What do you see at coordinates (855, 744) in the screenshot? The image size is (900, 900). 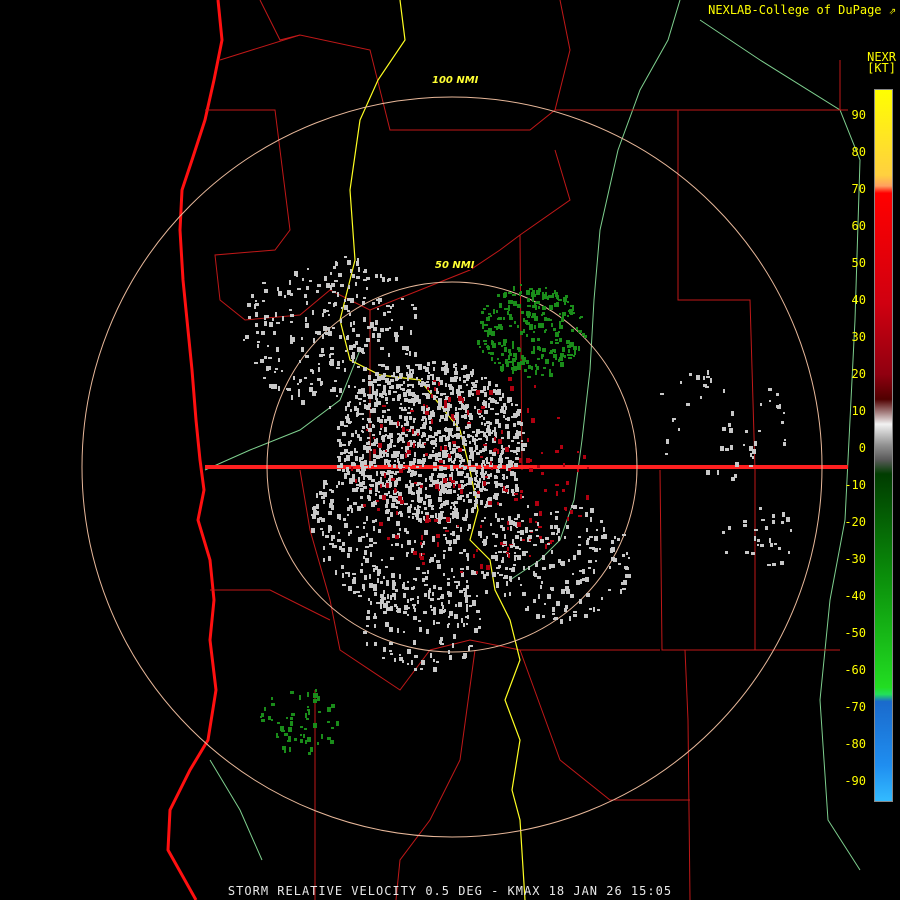 I see `colorbar-tick: -80` at bounding box center [855, 744].